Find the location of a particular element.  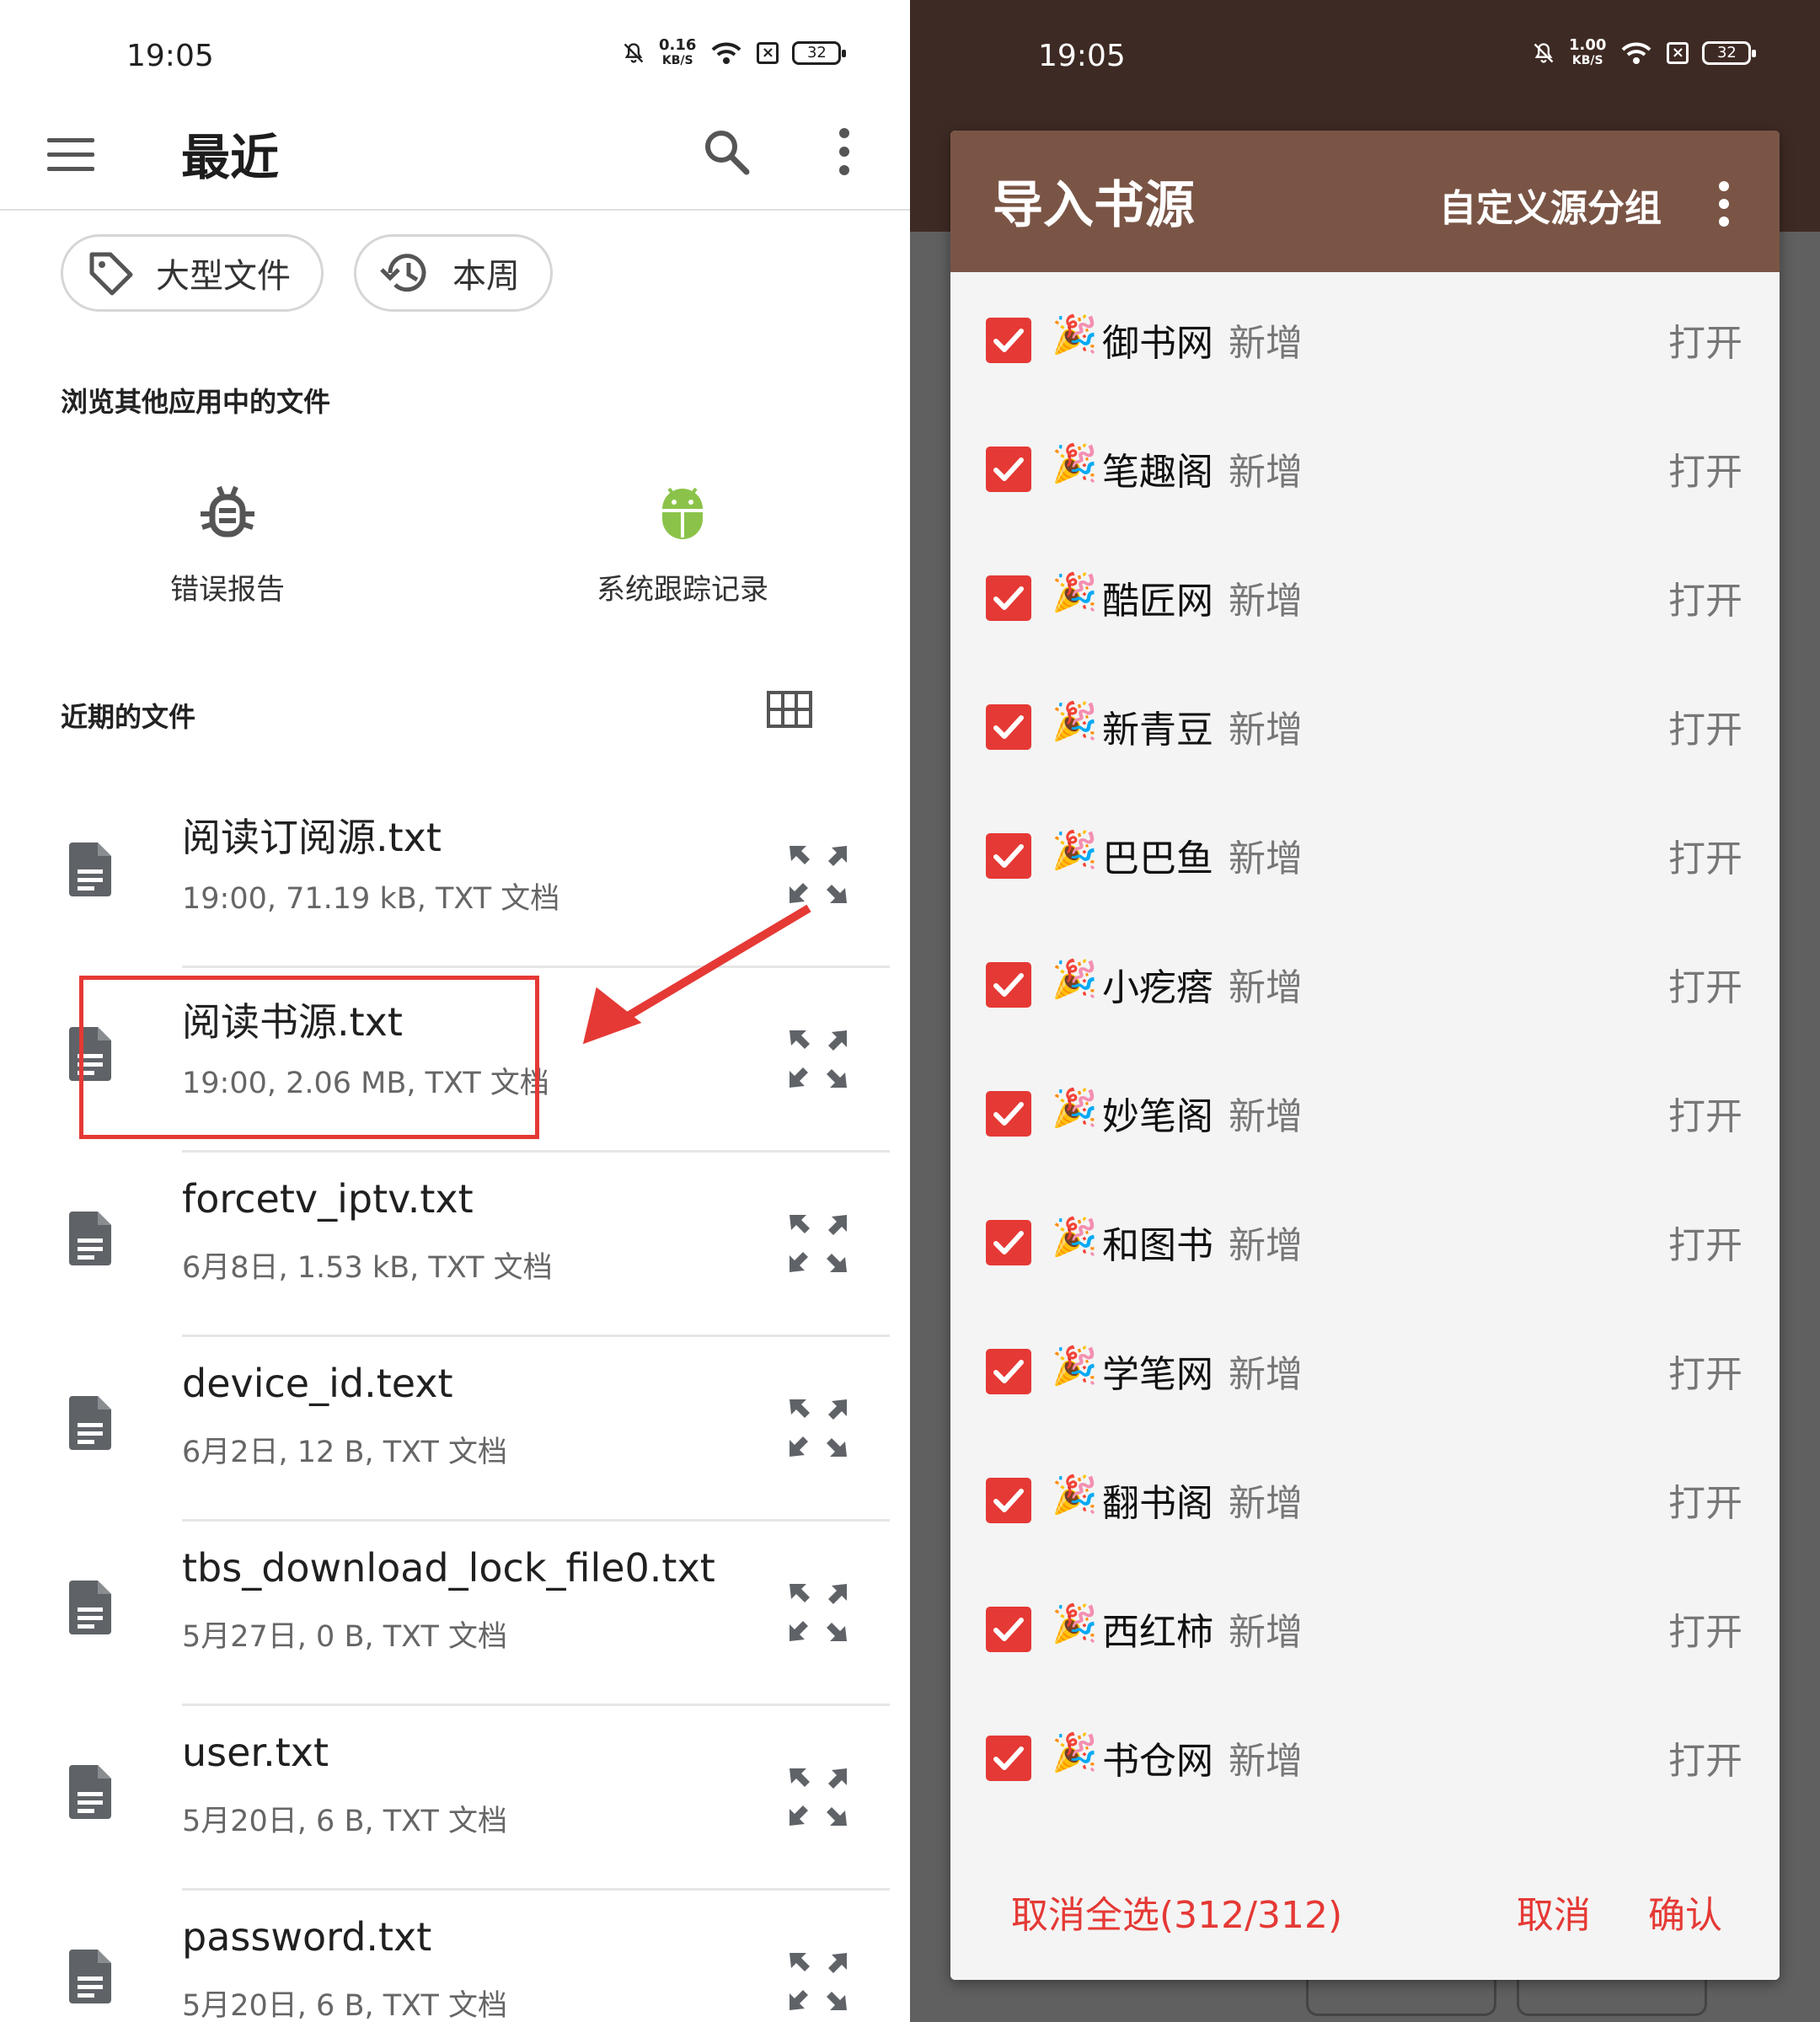

custom-group-button: 自定义源分组 is located at coordinates (1550, 205).